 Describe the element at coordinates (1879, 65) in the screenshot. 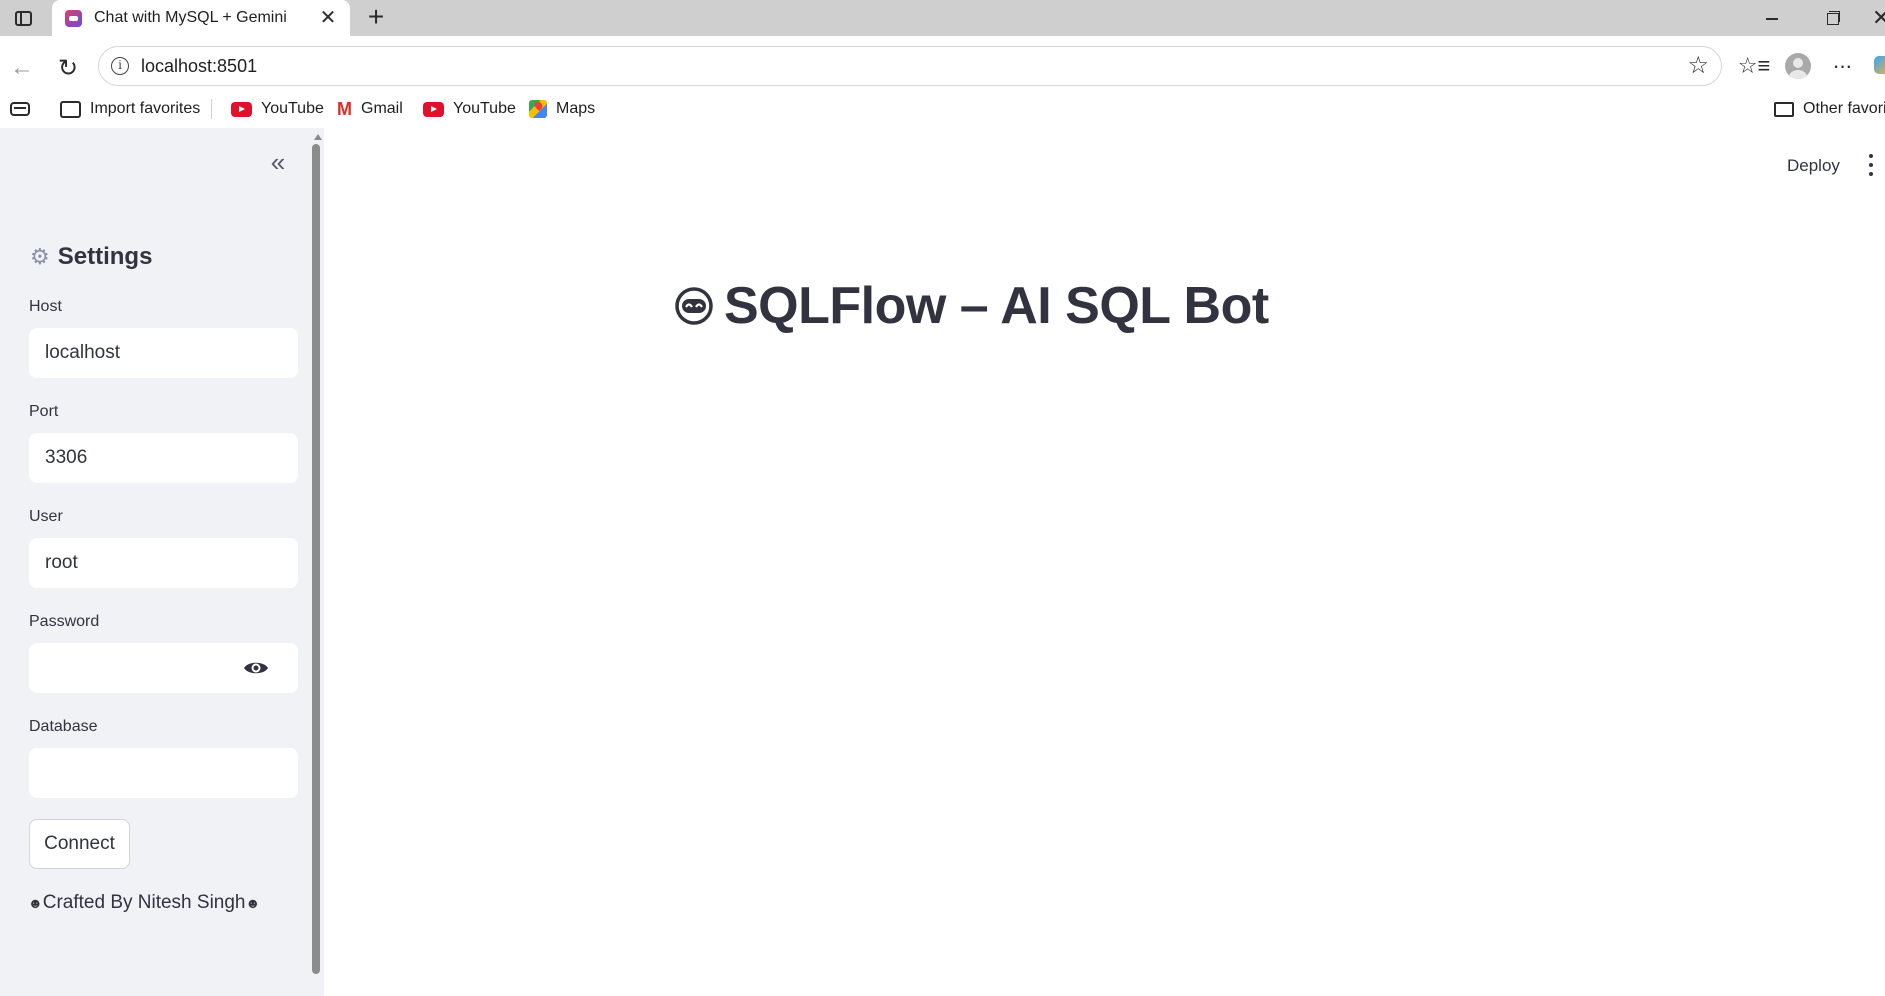

I see `copilot-icon` at that location.